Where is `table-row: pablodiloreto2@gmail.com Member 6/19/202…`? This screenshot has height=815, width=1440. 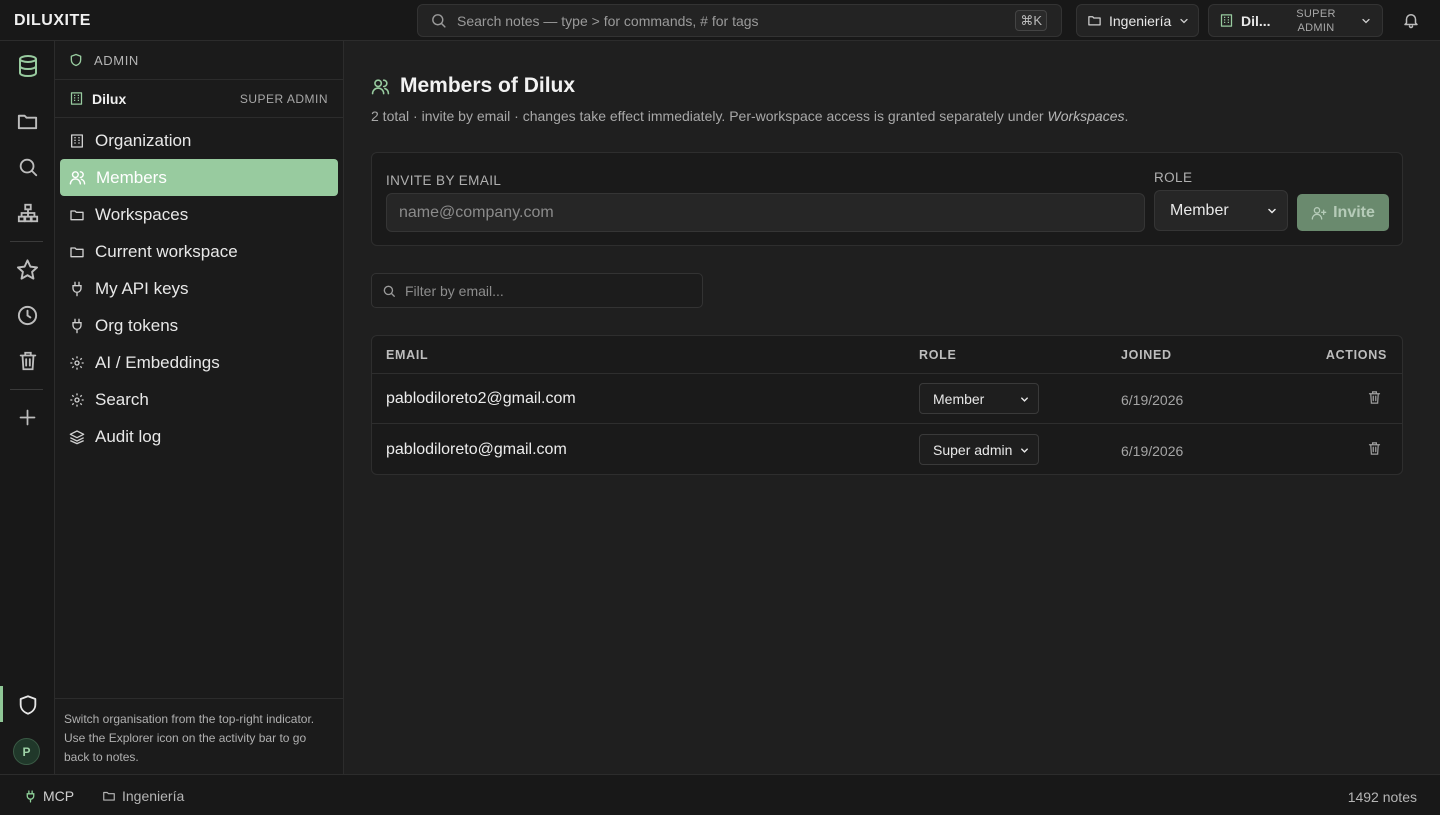 table-row: pablodiloreto2@gmail.com Member 6/19/202… is located at coordinates (887, 399).